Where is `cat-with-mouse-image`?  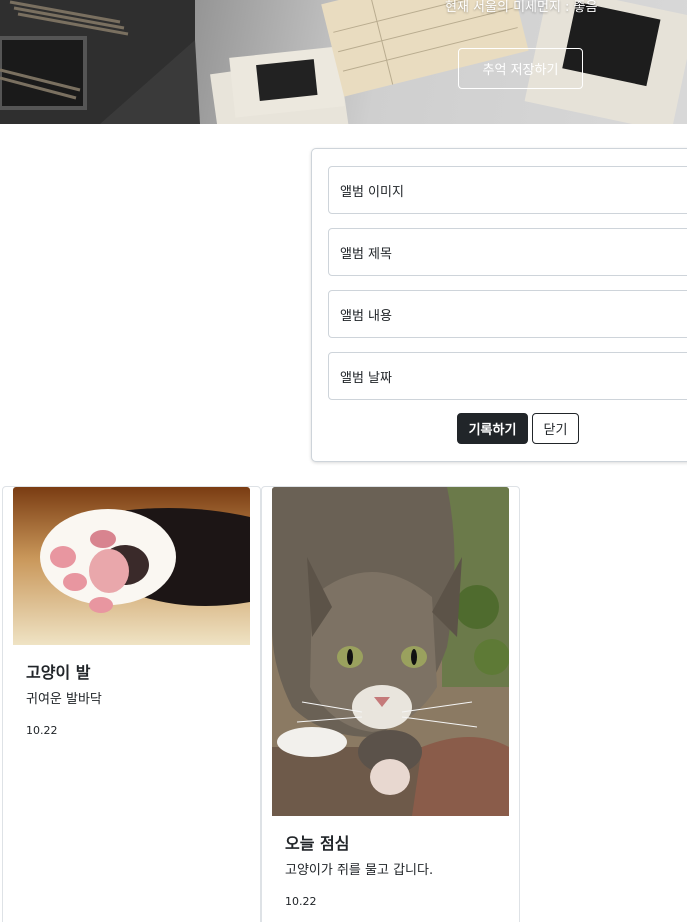
cat-with-mouse-image is located at coordinates (390, 651).